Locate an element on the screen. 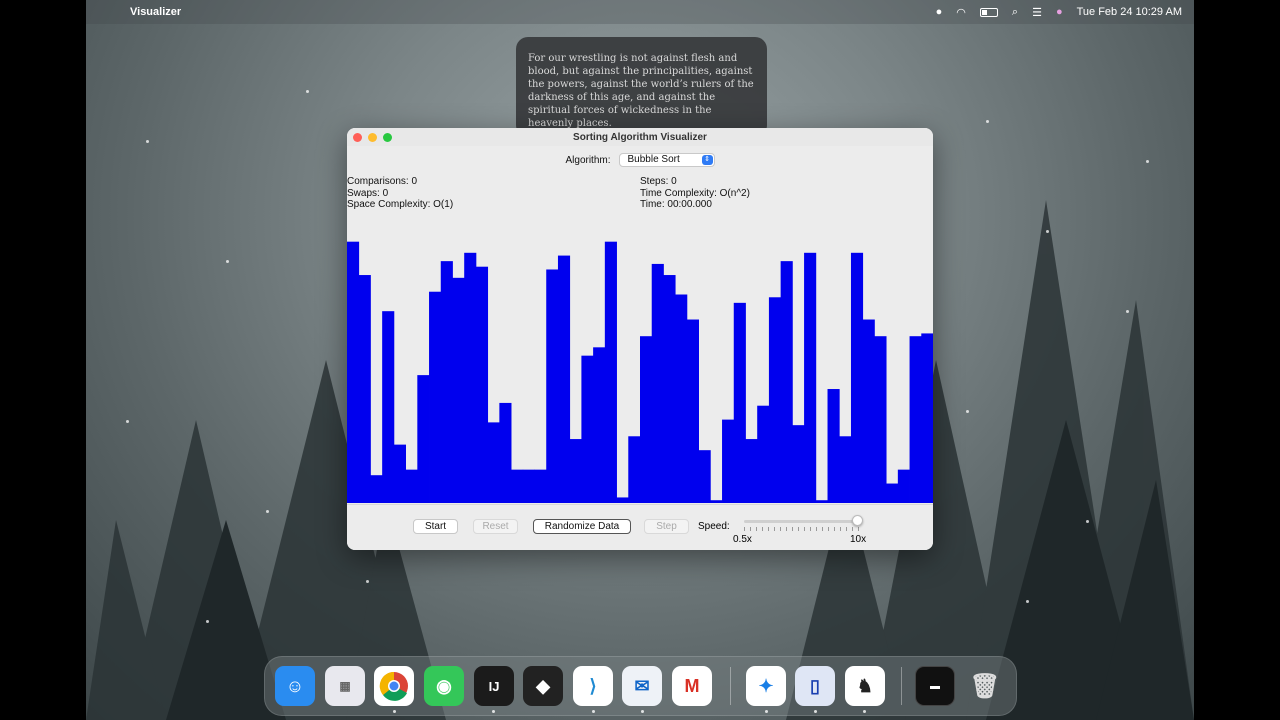  messages-icon: ◉ is located at coordinates (444, 686).